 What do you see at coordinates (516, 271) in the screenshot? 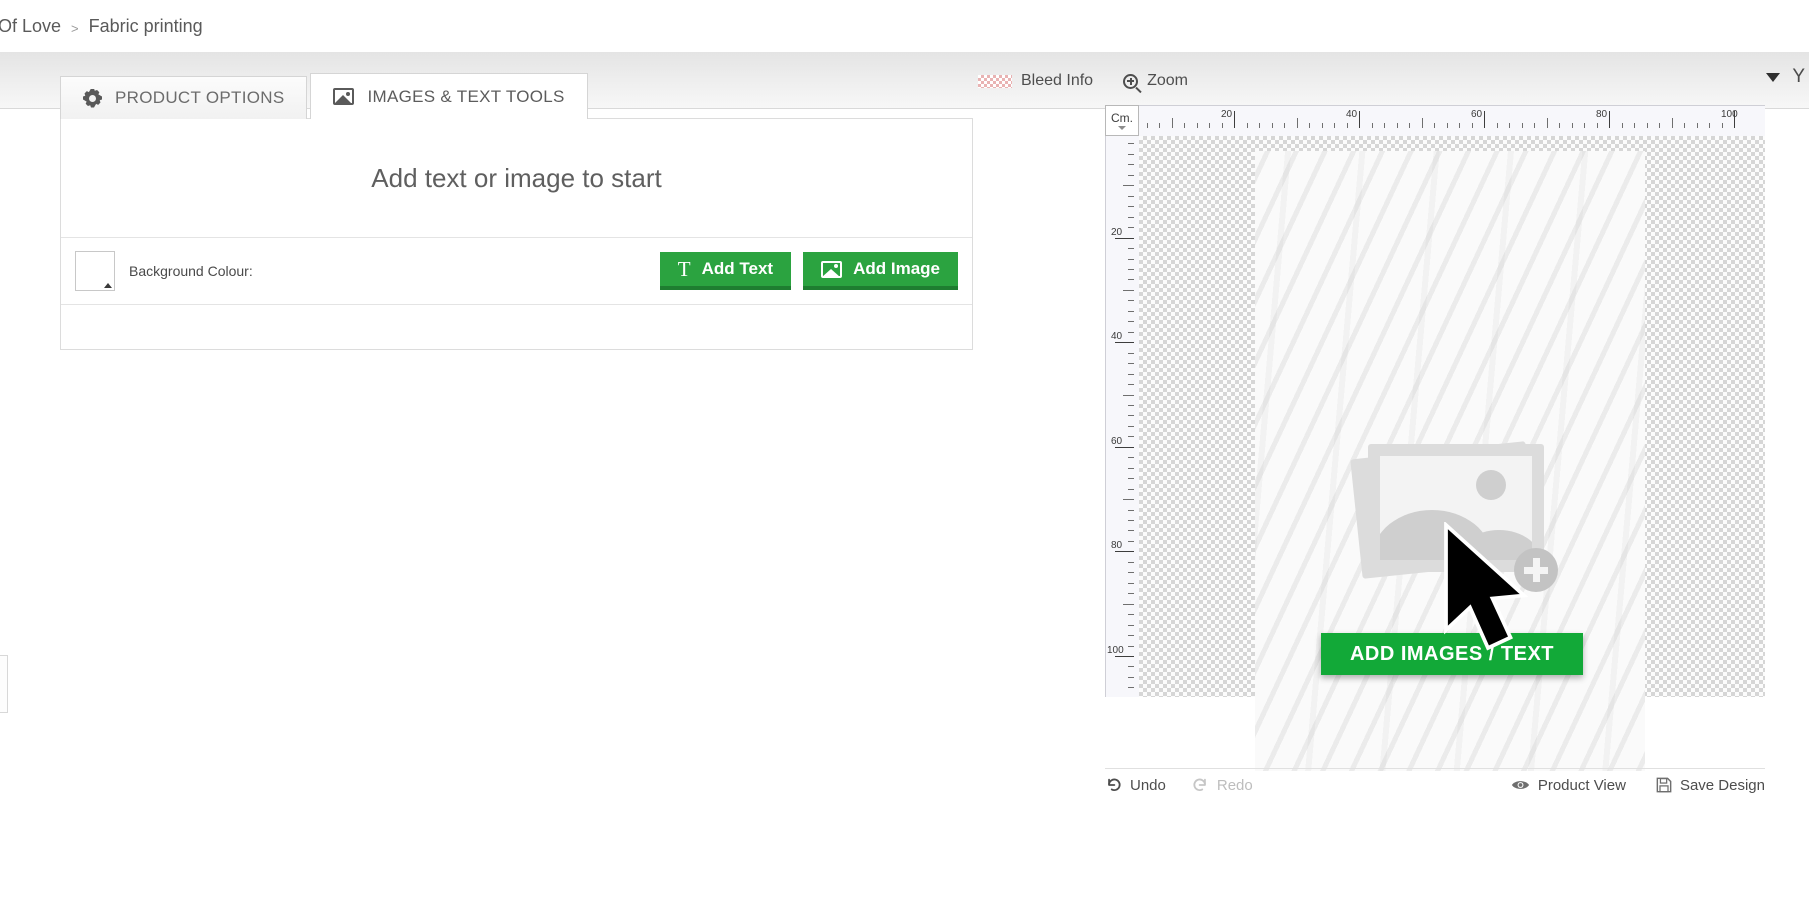
I see `background-colour-row: Background Colour: T Add Text Add Image` at bounding box center [516, 271].